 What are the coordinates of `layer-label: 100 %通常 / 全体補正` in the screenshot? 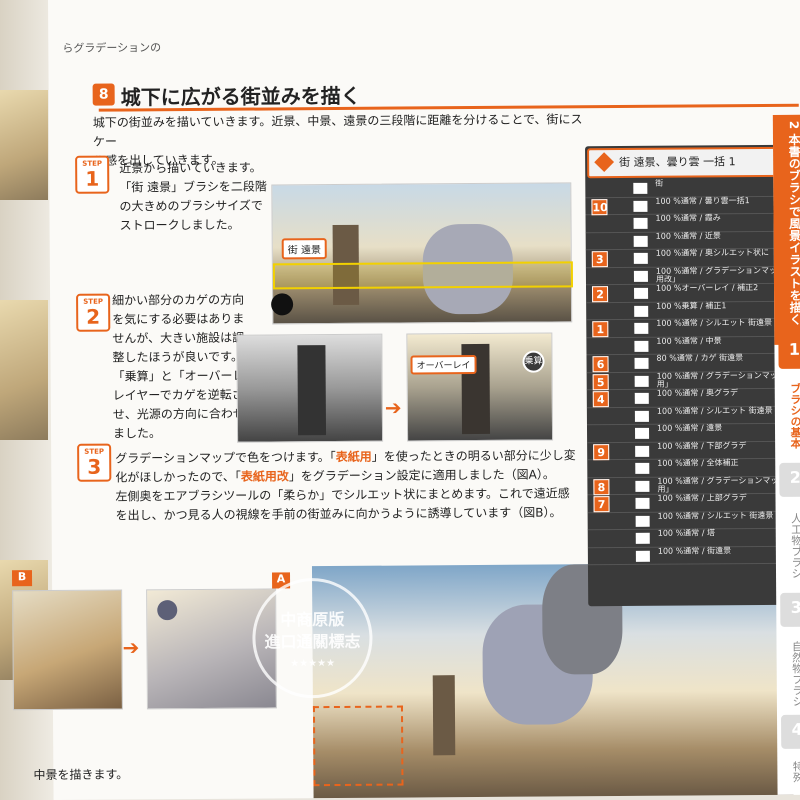 It's located at (698, 463).